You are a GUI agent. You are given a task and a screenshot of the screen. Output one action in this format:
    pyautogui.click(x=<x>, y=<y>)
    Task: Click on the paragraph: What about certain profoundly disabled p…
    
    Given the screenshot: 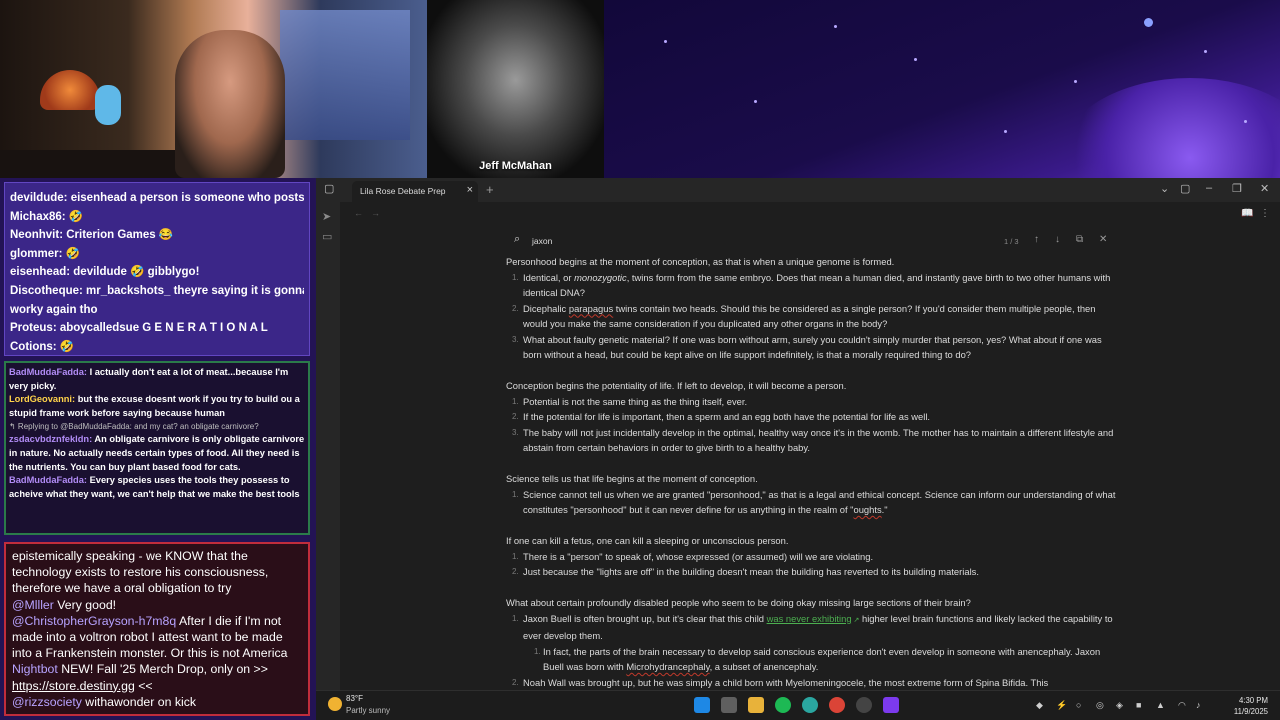 What is the action you would take?
    pyautogui.click(x=738, y=602)
    